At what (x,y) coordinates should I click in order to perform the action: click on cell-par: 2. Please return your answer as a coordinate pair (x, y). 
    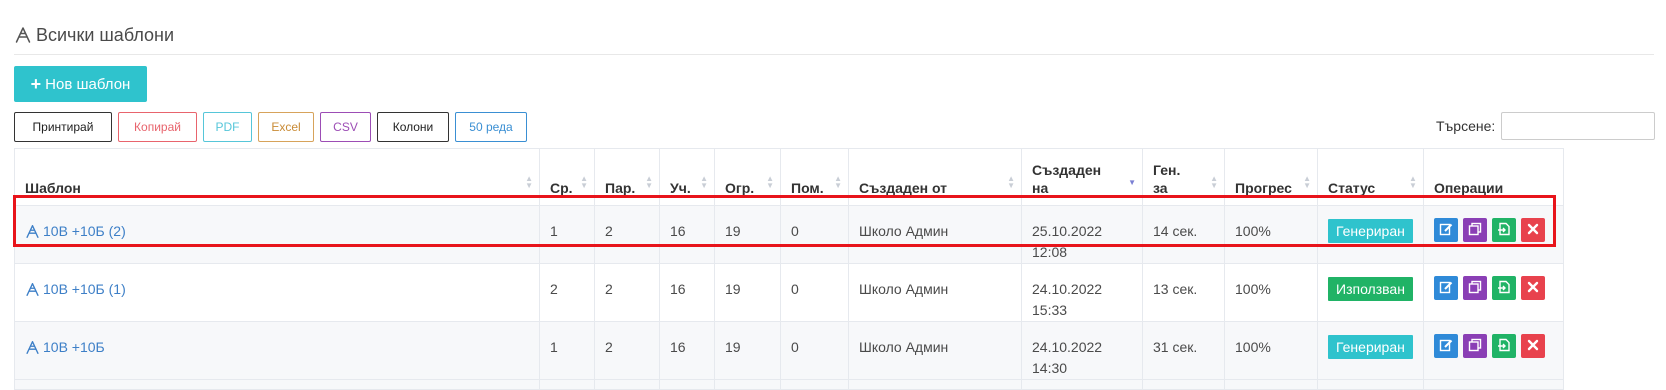
    Looking at the image, I should click on (627, 292).